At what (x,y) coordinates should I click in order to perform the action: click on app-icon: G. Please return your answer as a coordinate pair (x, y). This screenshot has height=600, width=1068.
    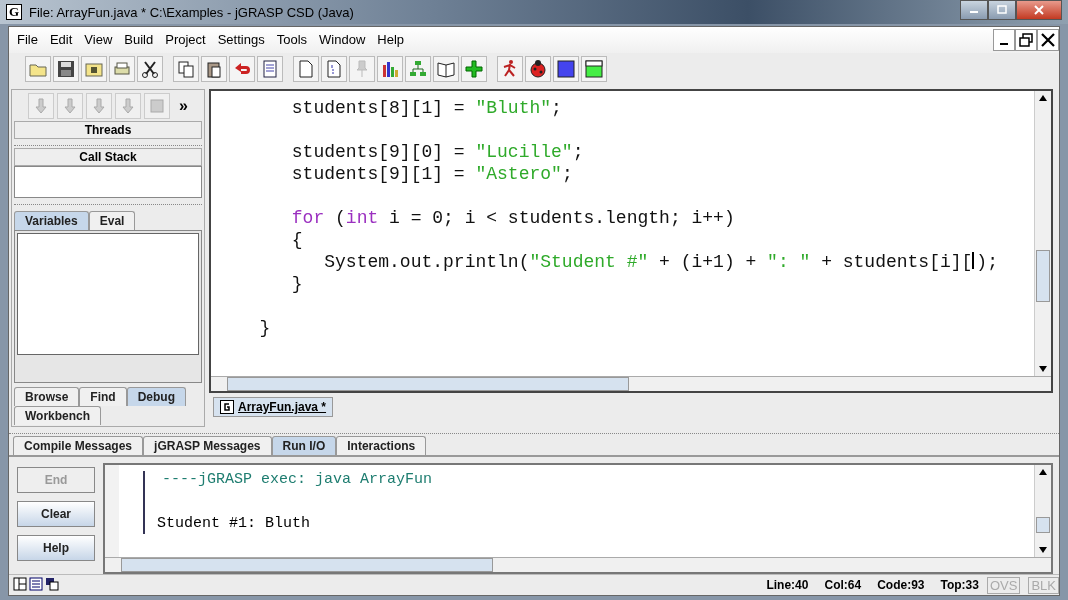
    Looking at the image, I should click on (14, 12).